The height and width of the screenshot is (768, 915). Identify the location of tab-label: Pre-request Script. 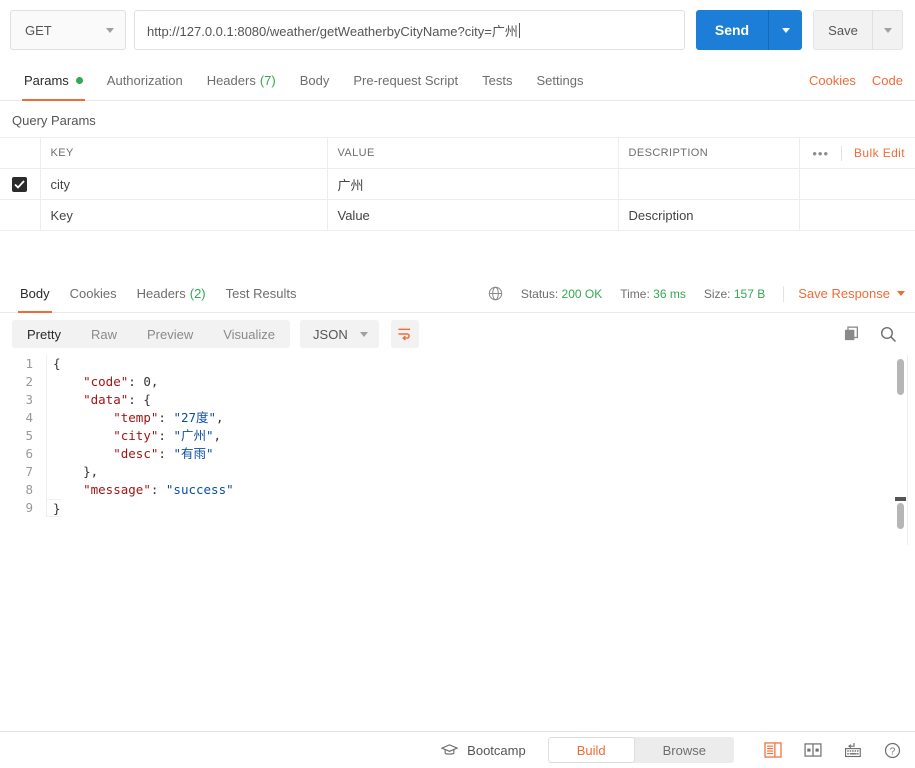
(406, 80).